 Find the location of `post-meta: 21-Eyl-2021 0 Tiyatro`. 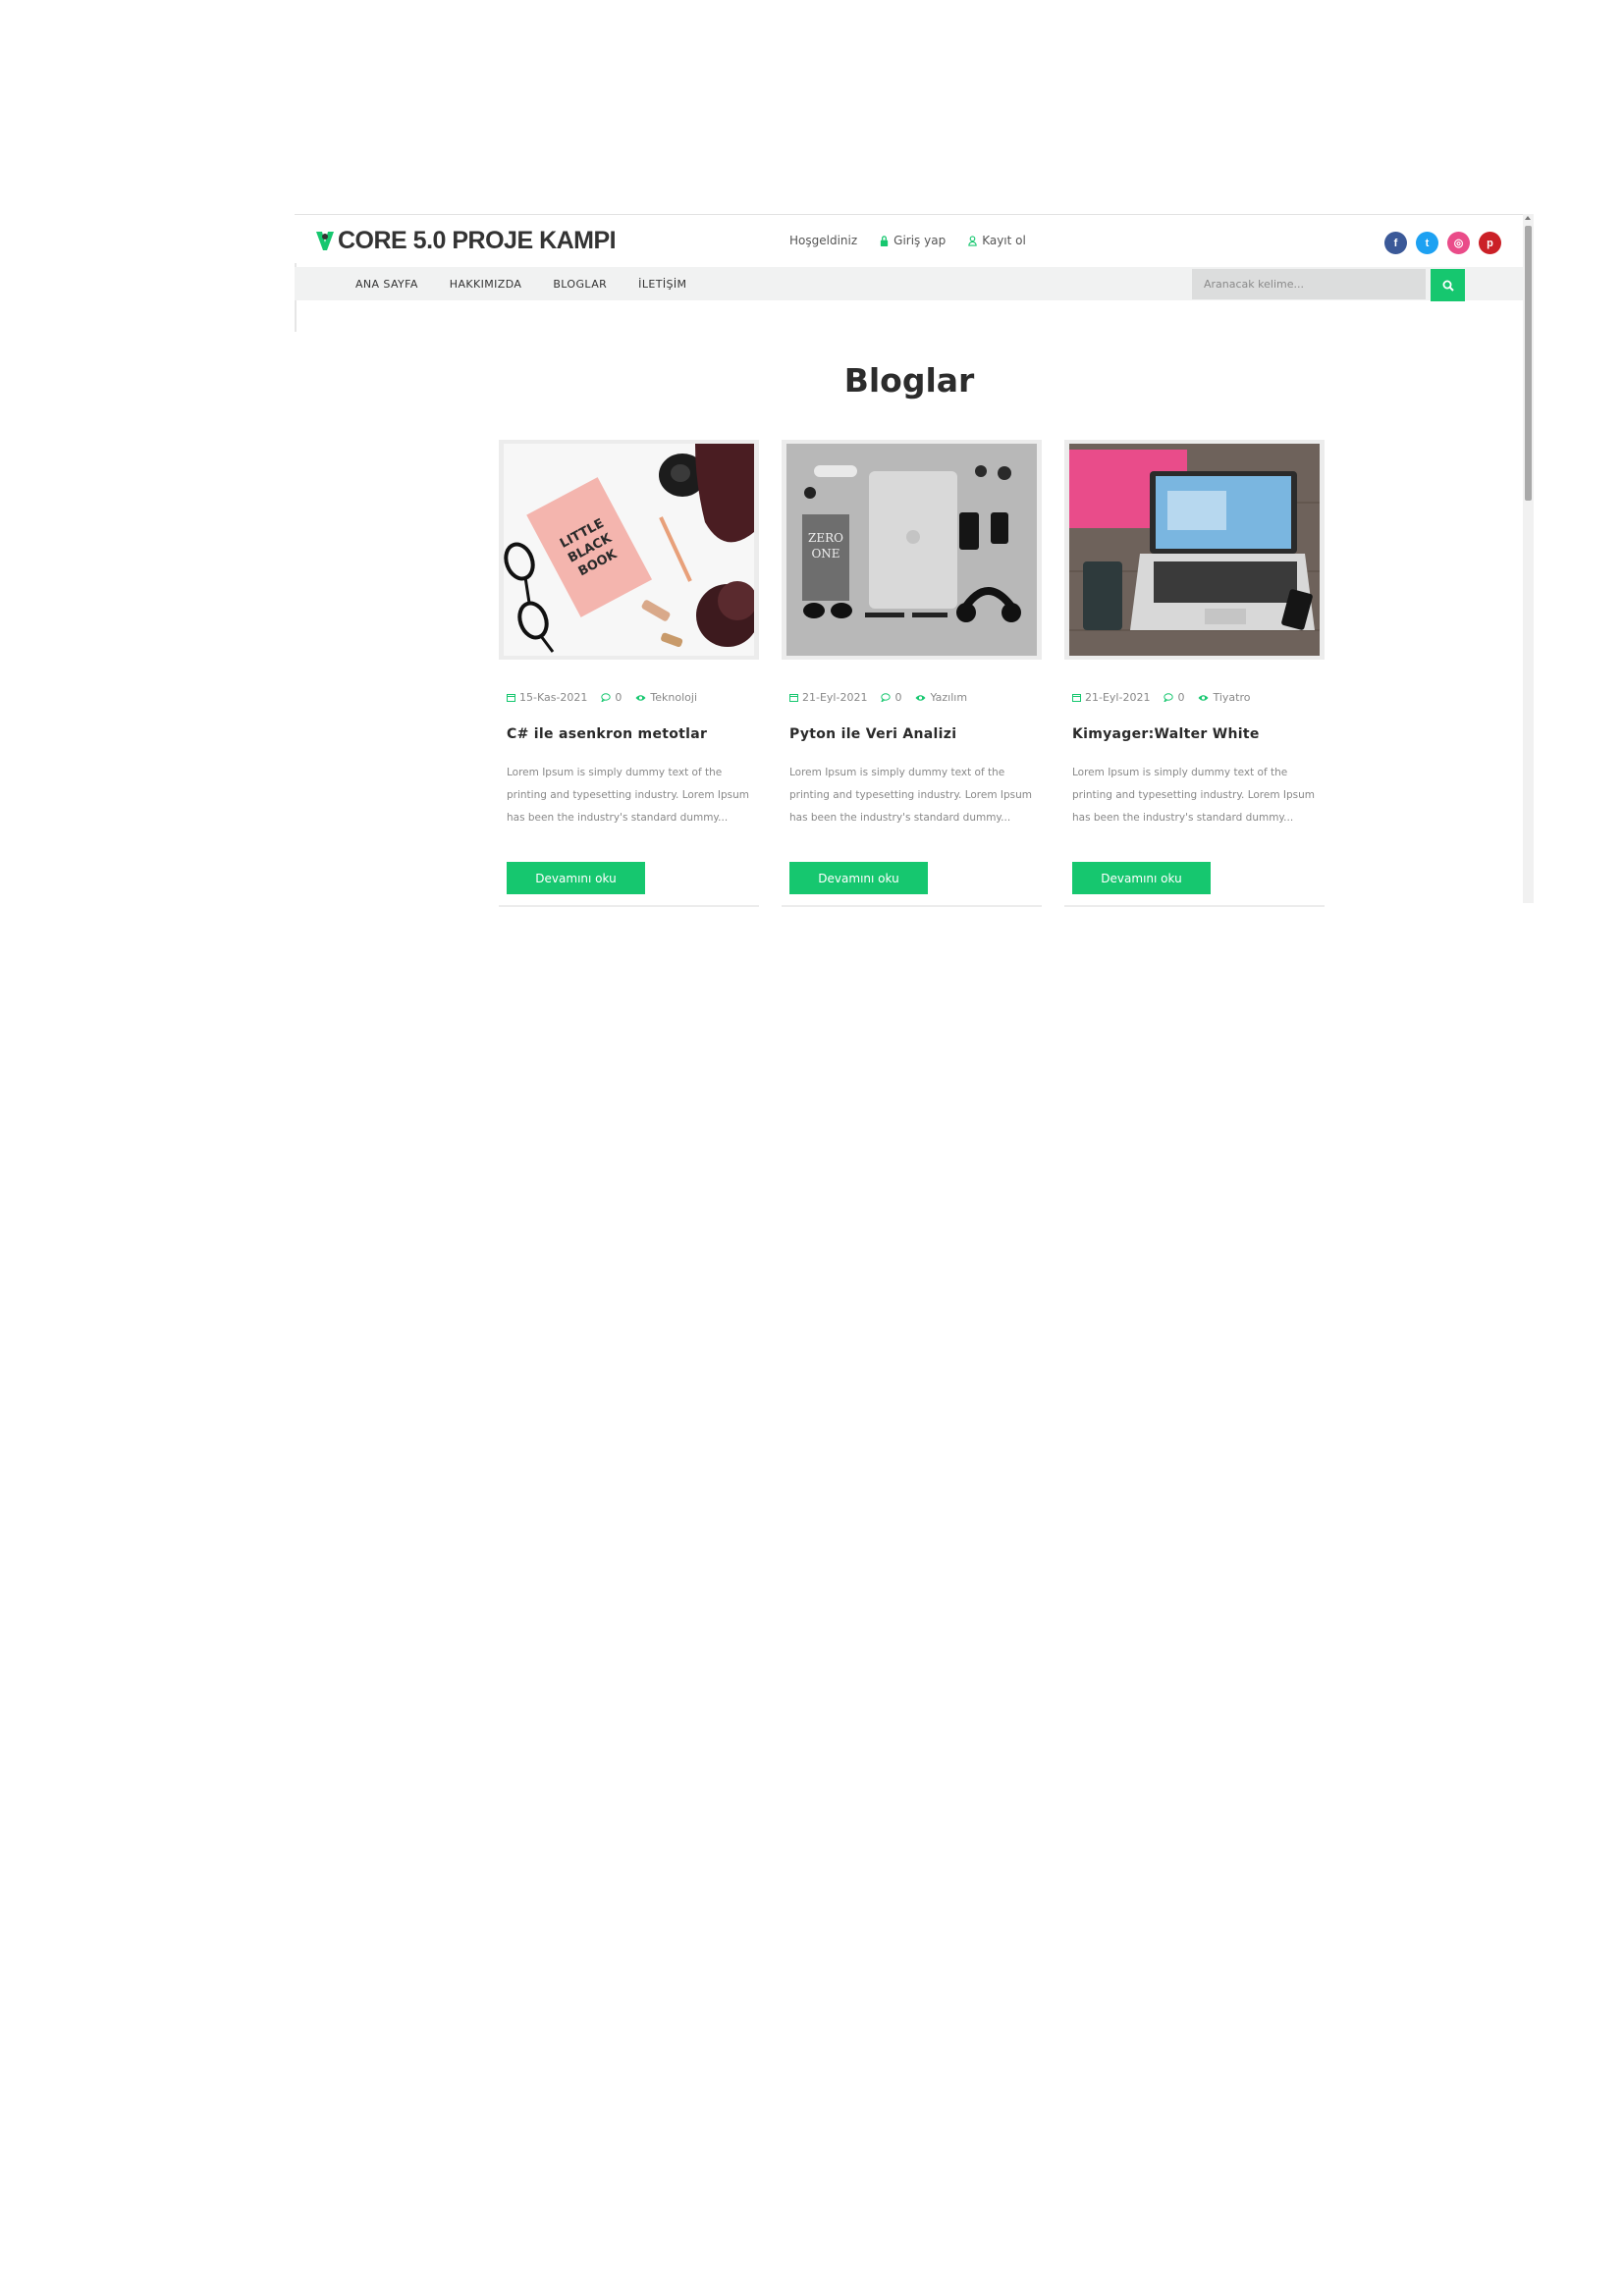

post-meta: 21-Eyl-2021 0 Tiyatro is located at coordinates (1161, 697).